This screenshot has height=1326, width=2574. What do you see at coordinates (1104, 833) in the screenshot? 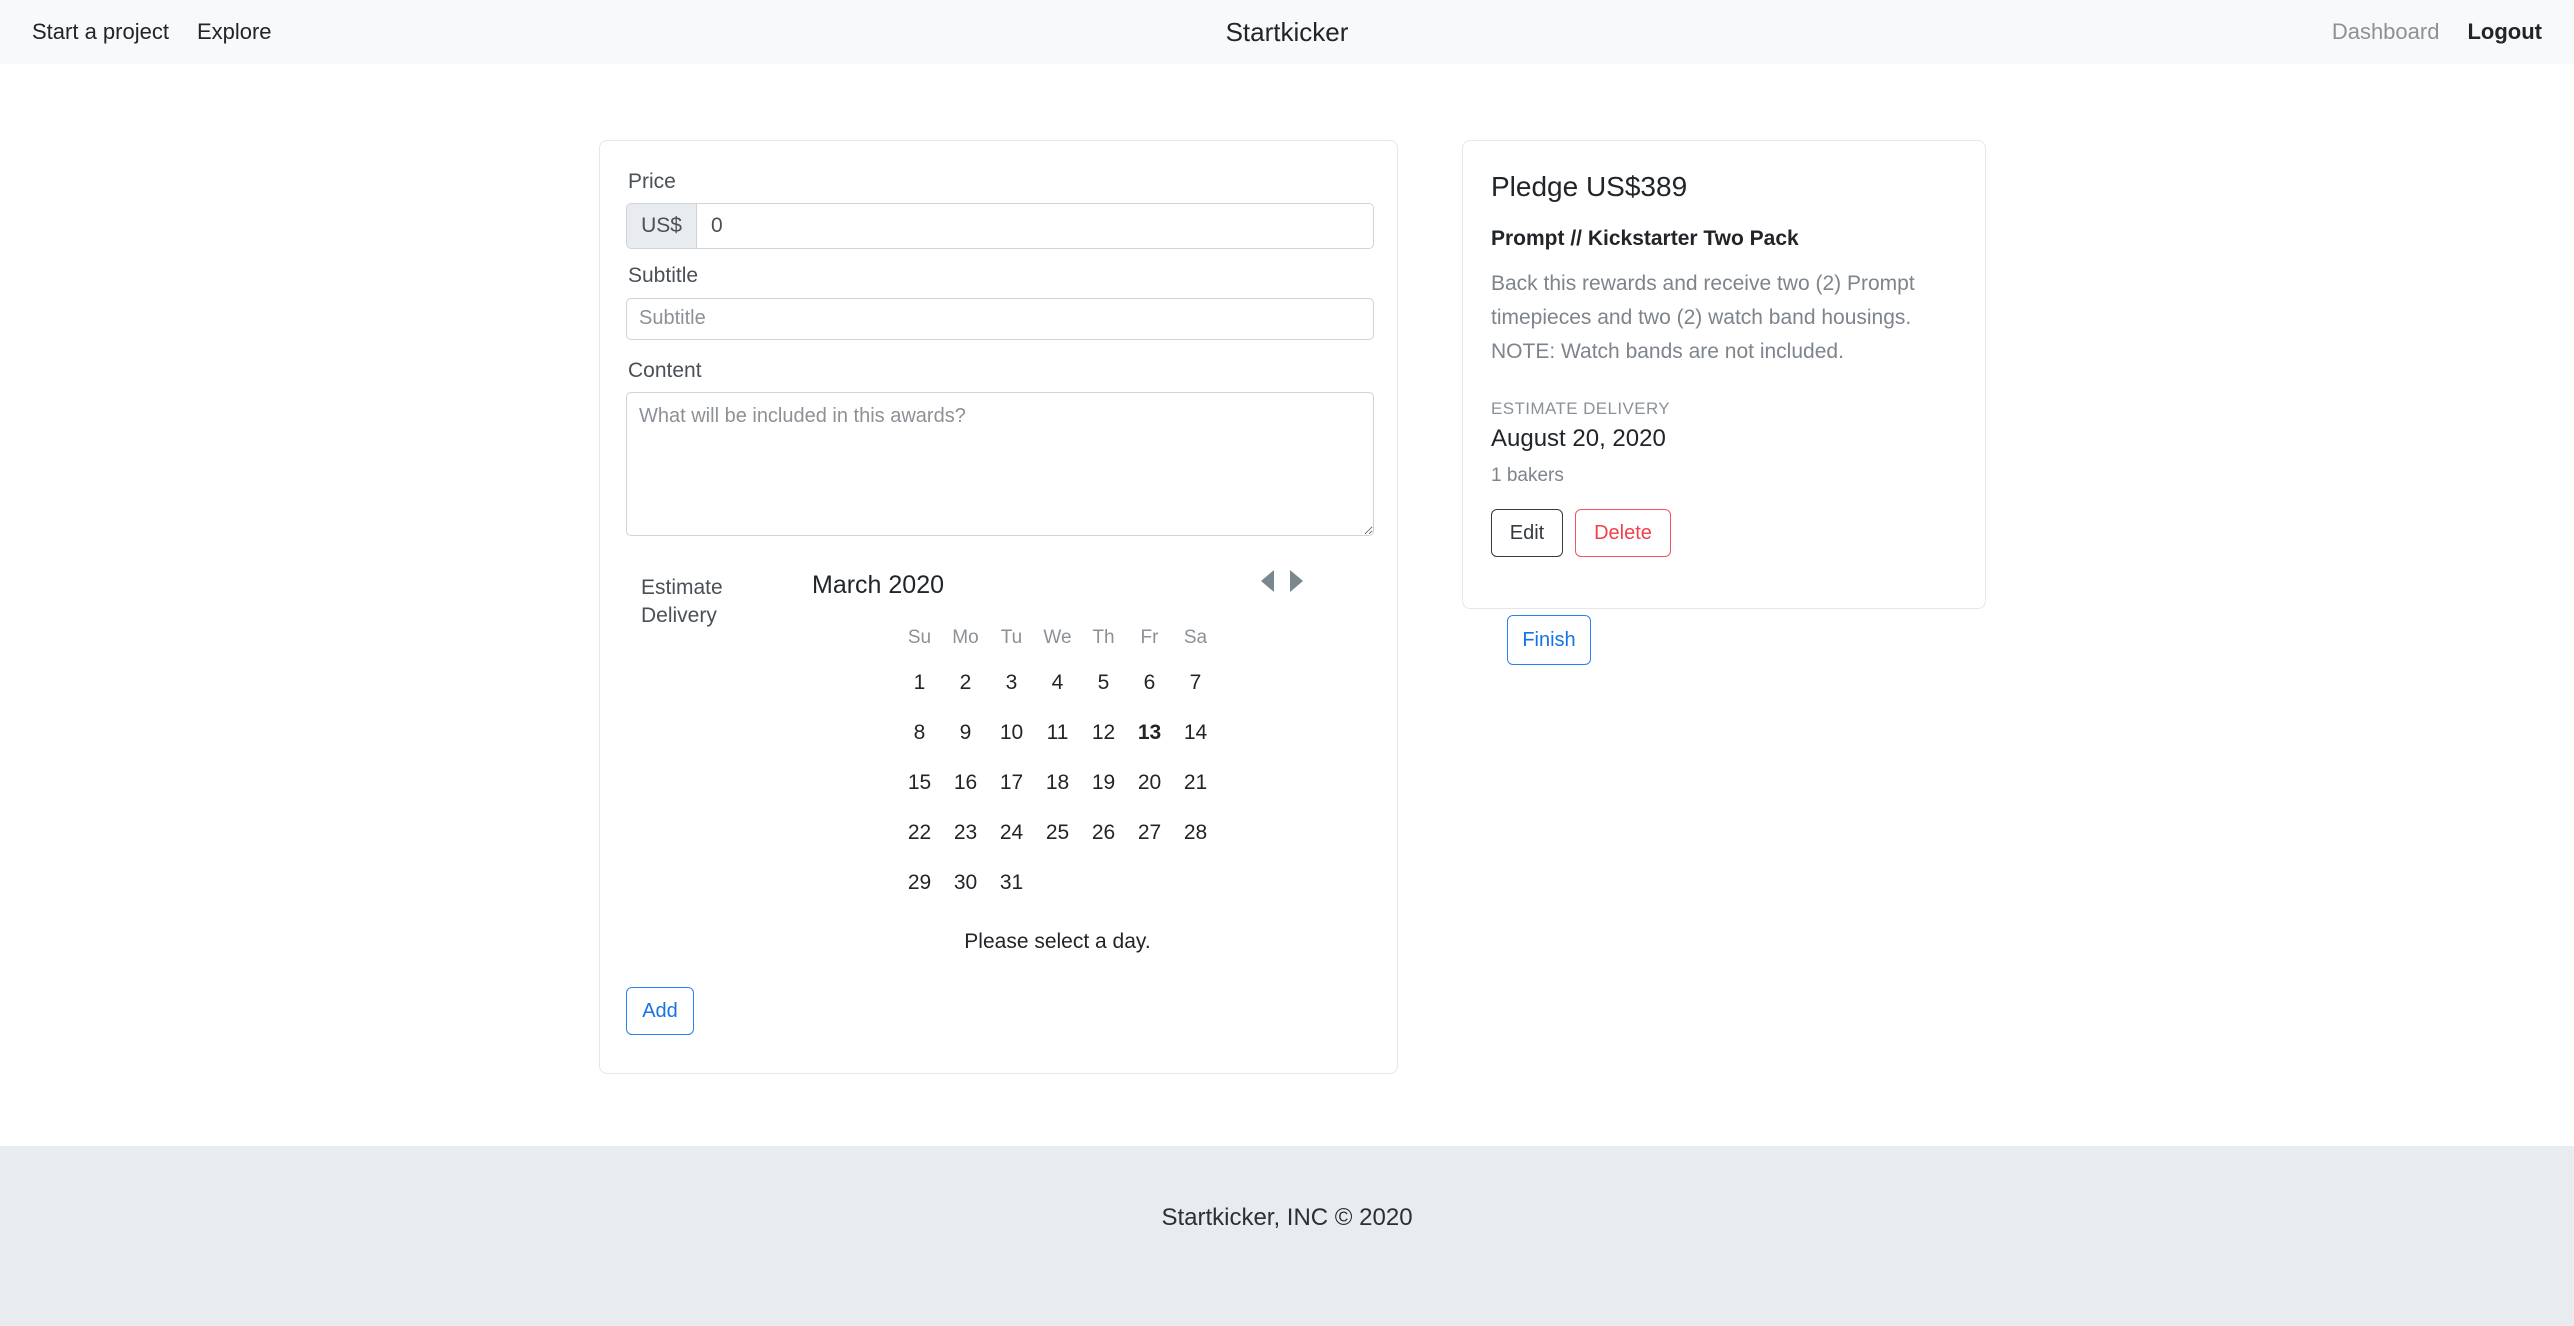
I see `date-picker-day-26: 26` at bounding box center [1104, 833].